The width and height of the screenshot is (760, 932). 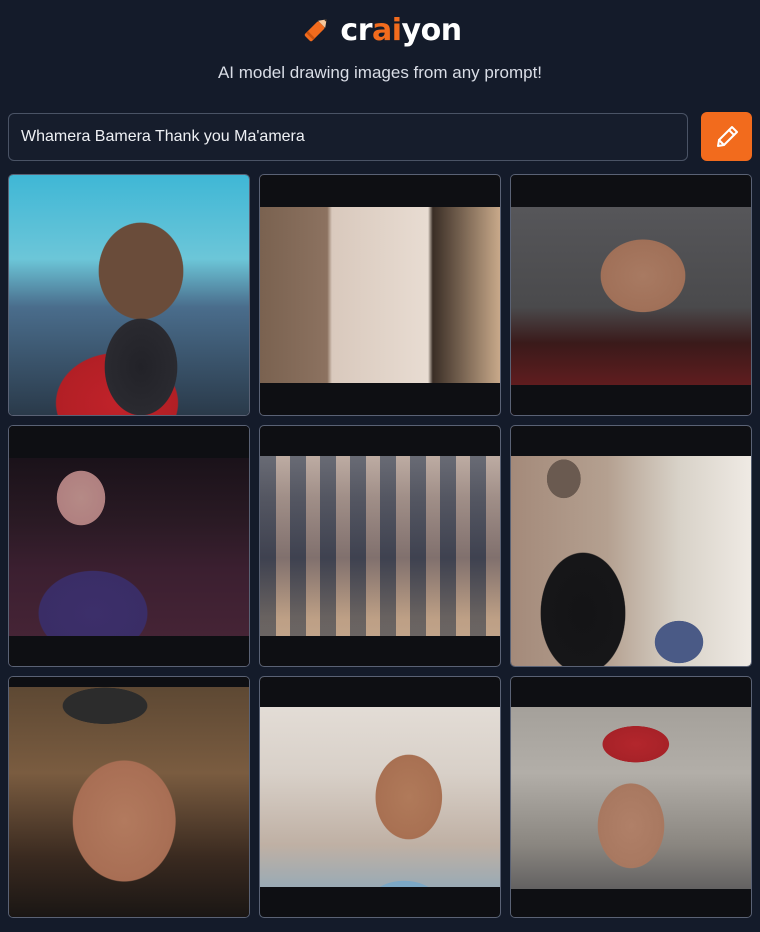 What do you see at coordinates (348, 137) in the screenshot?
I see `prompt-input` at bounding box center [348, 137].